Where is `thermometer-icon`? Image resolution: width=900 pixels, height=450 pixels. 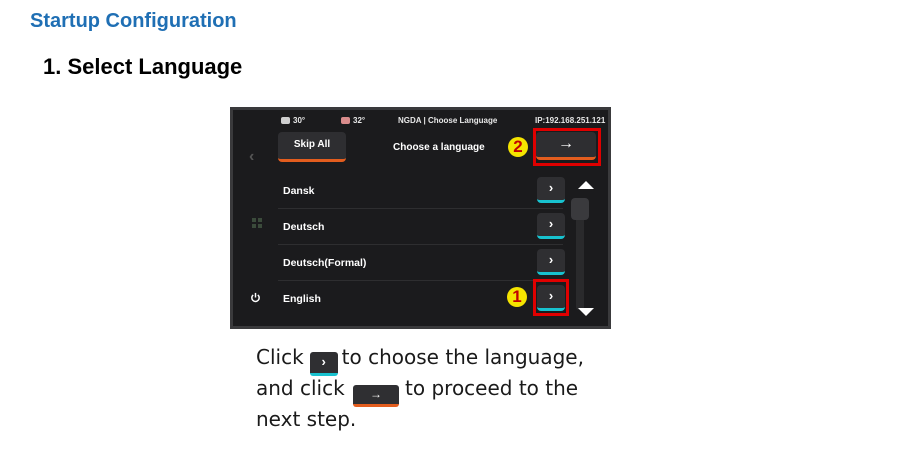
thermometer-icon is located at coordinates (285, 121).